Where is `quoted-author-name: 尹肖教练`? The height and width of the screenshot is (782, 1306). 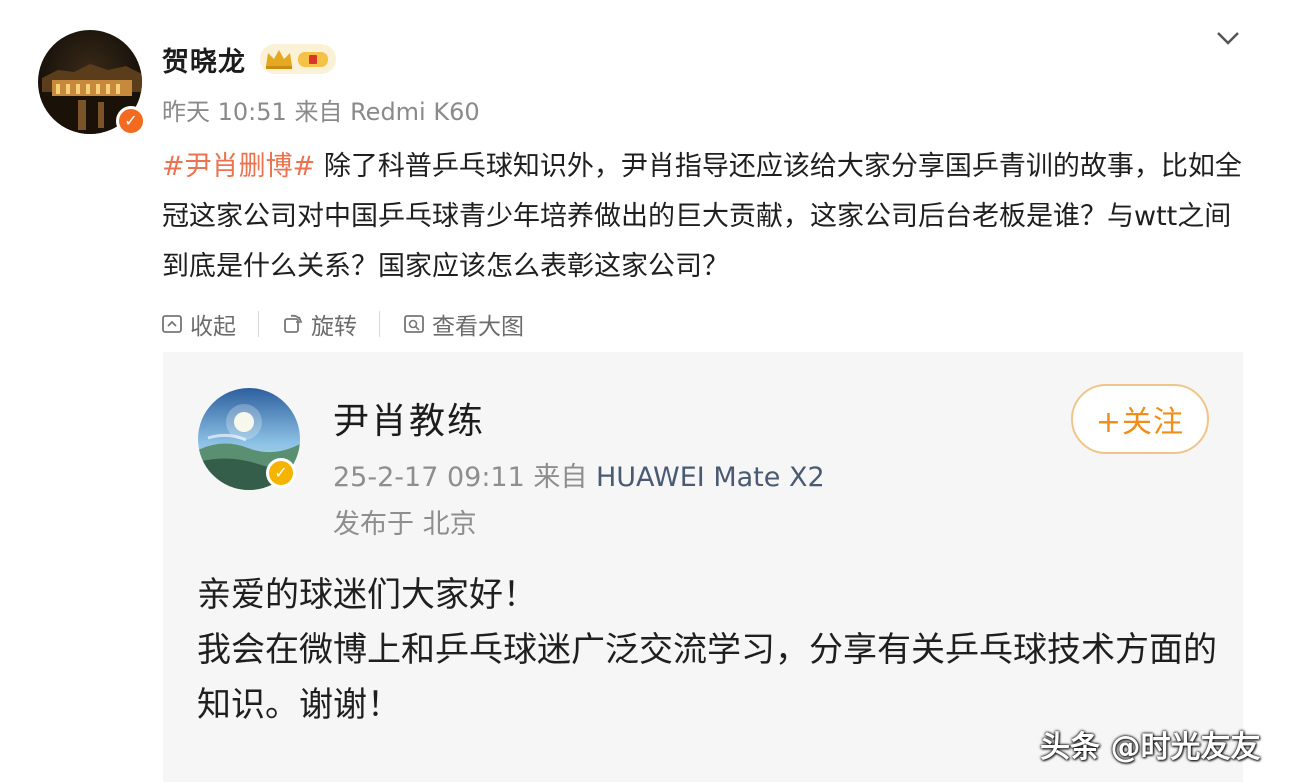
quoted-author-name: 尹肖教练 is located at coordinates (409, 418).